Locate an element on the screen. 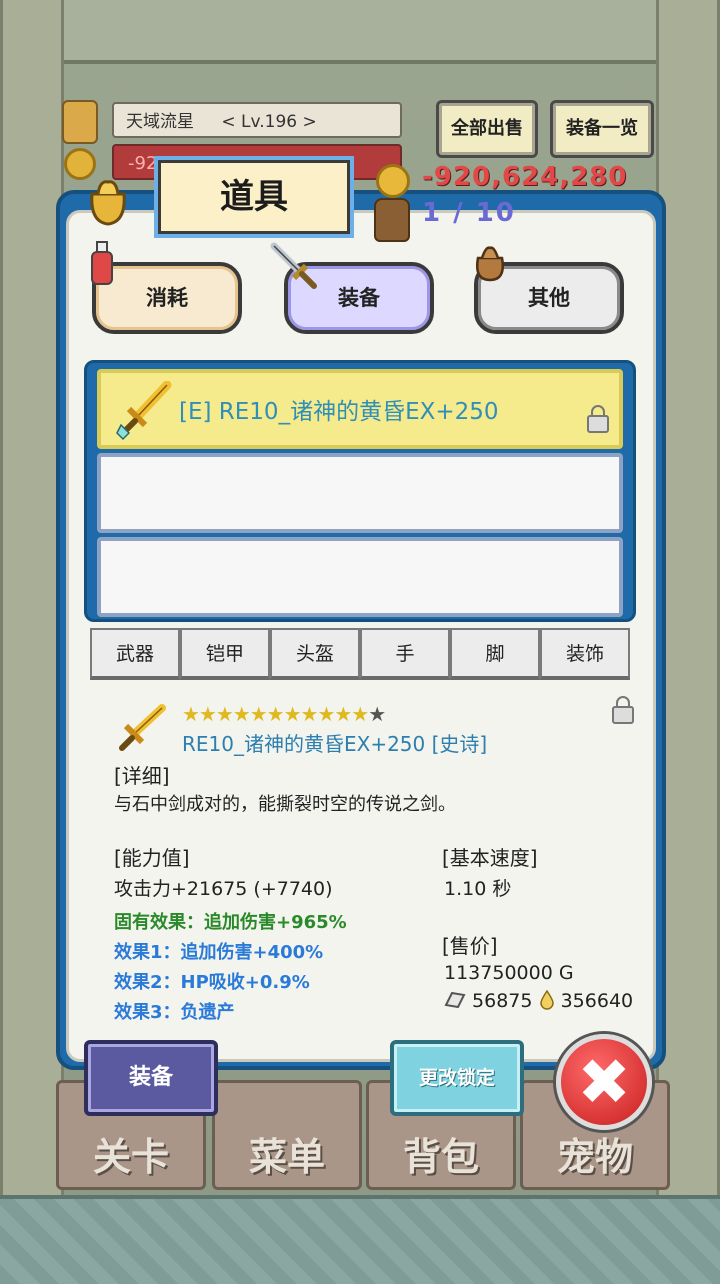  close-icon: ✖ is located at coordinates (604, 1083).